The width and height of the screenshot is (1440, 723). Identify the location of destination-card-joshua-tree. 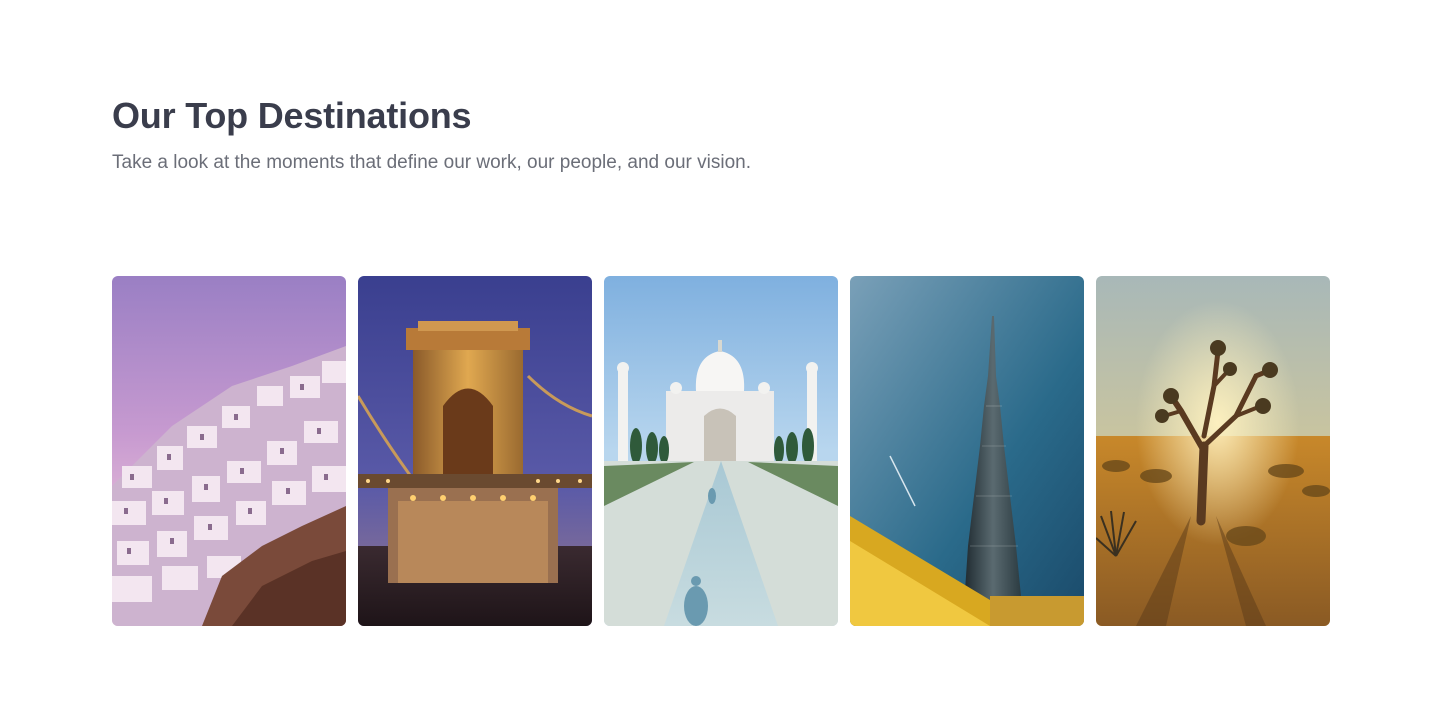
(1213, 451).